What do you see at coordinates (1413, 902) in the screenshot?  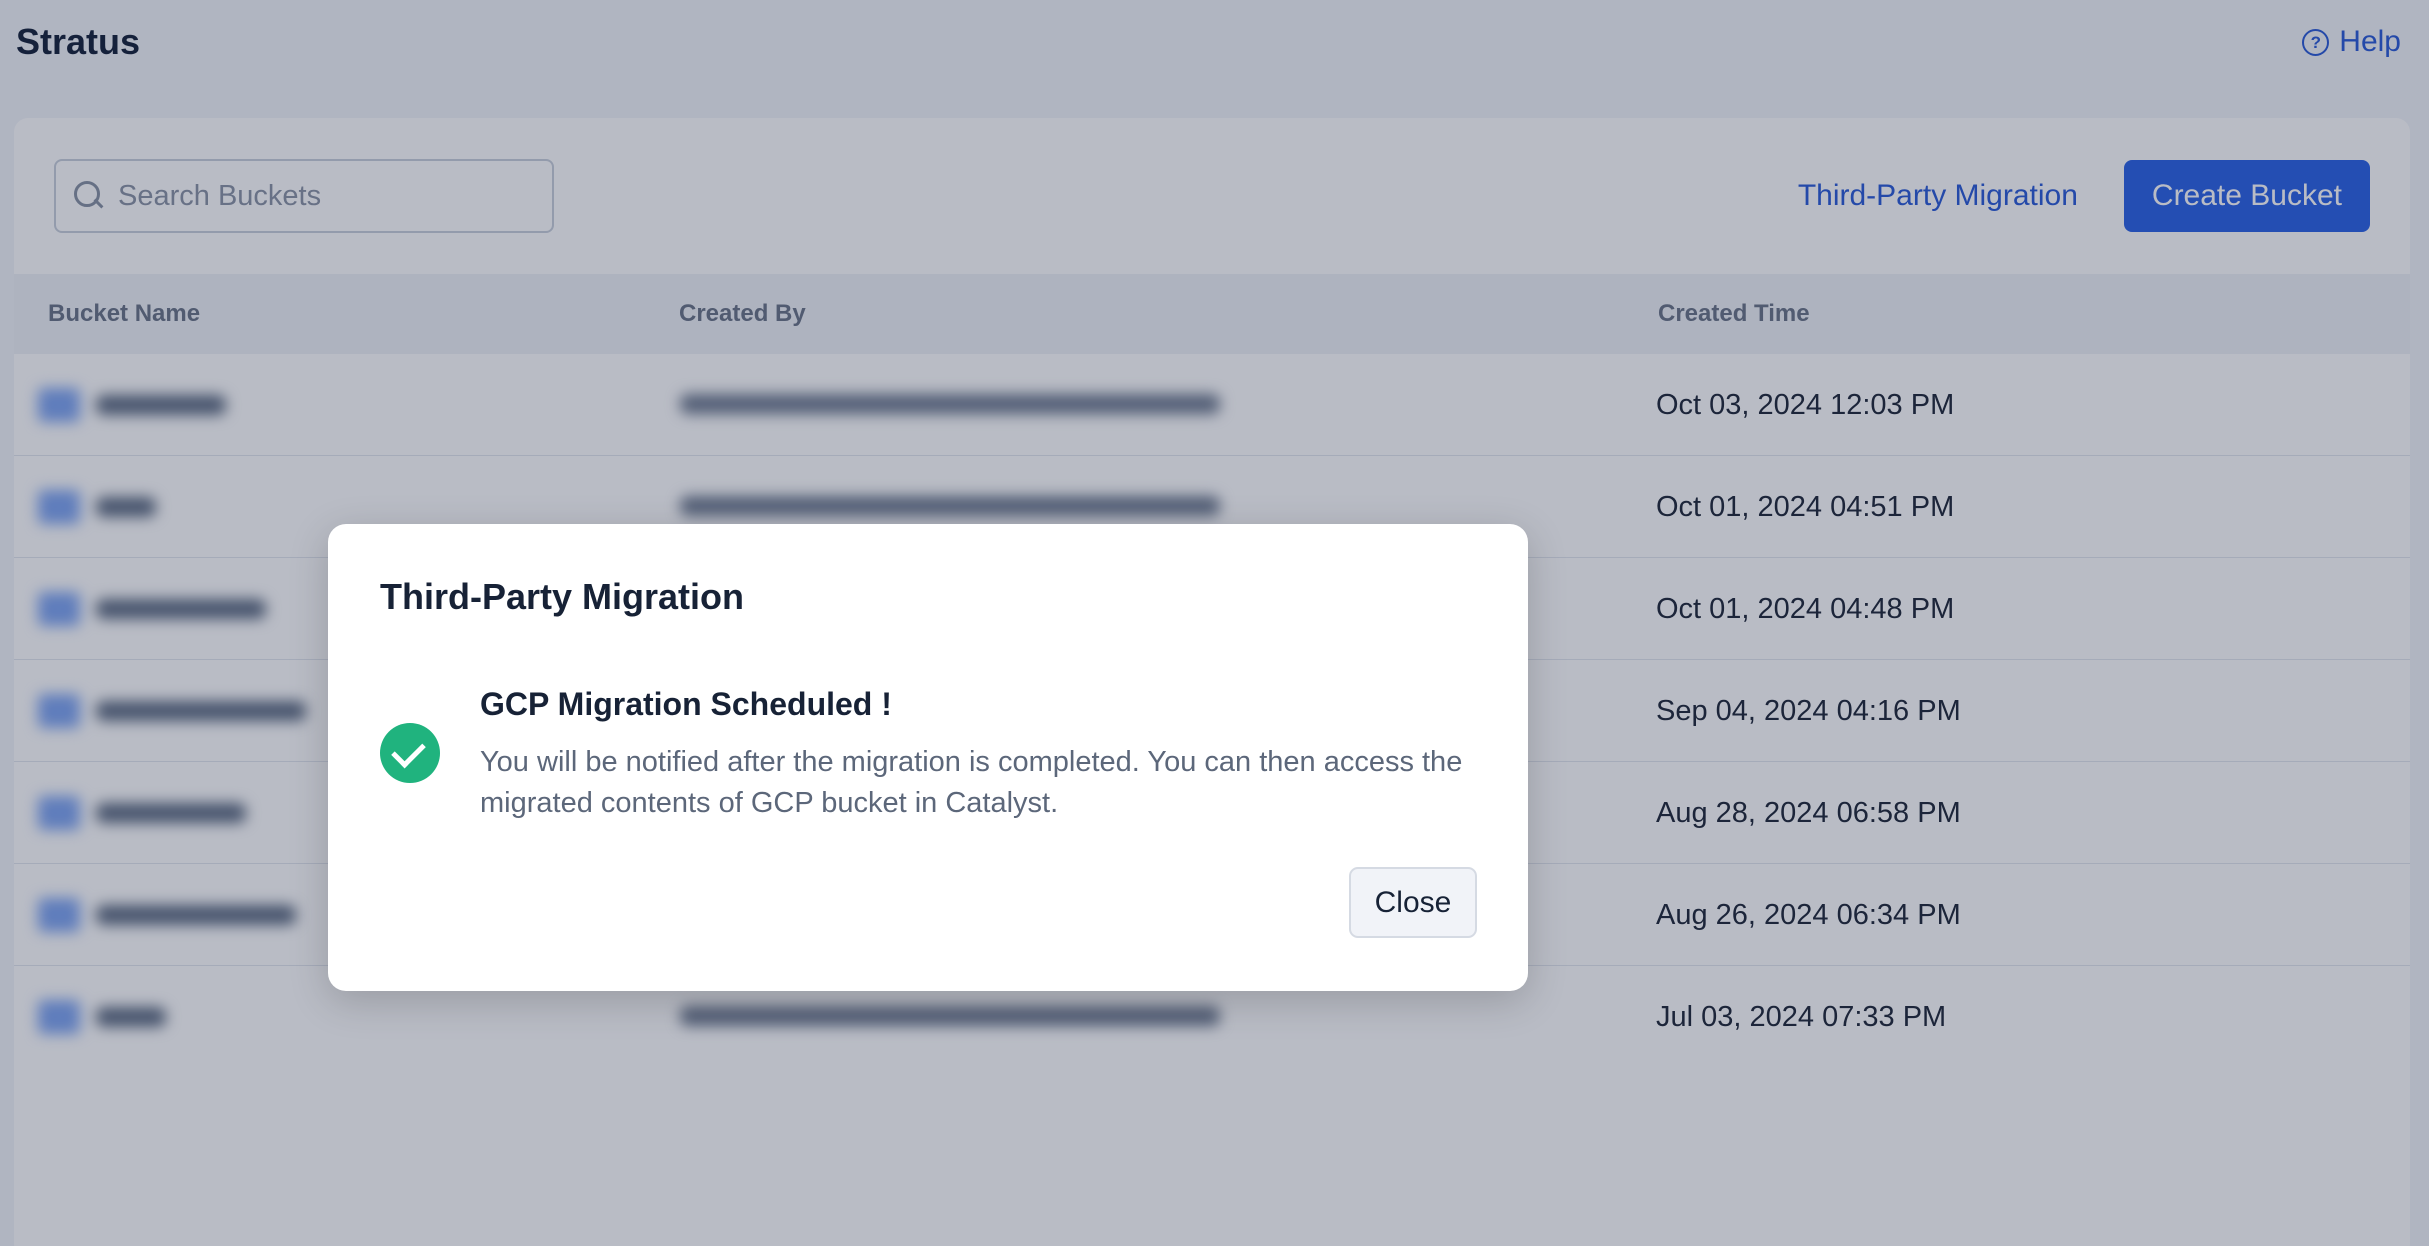 I see `close-button: Close` at bounding box center [1413, 902].